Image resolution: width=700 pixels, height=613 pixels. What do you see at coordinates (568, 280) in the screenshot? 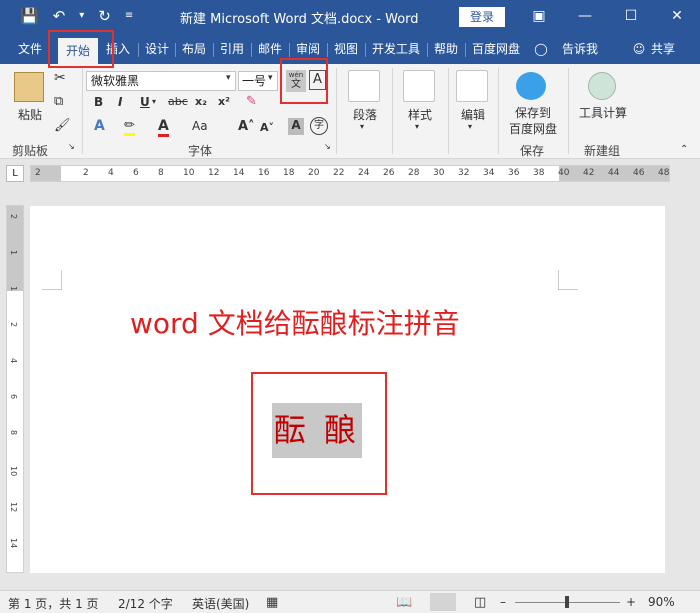
I see `crop-mark` at bounding box center [568, 280].